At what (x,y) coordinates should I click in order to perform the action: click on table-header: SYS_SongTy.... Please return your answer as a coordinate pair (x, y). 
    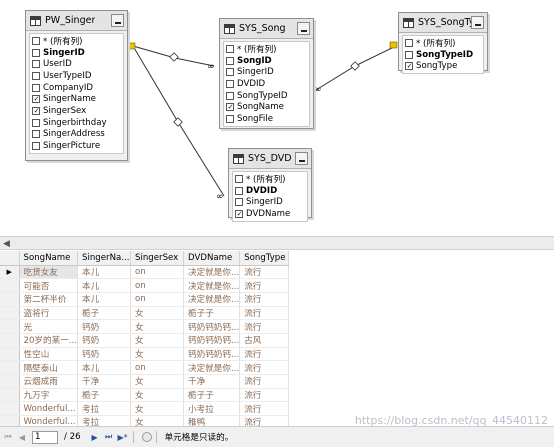
    Looking at the image, I should click on (443, 23).